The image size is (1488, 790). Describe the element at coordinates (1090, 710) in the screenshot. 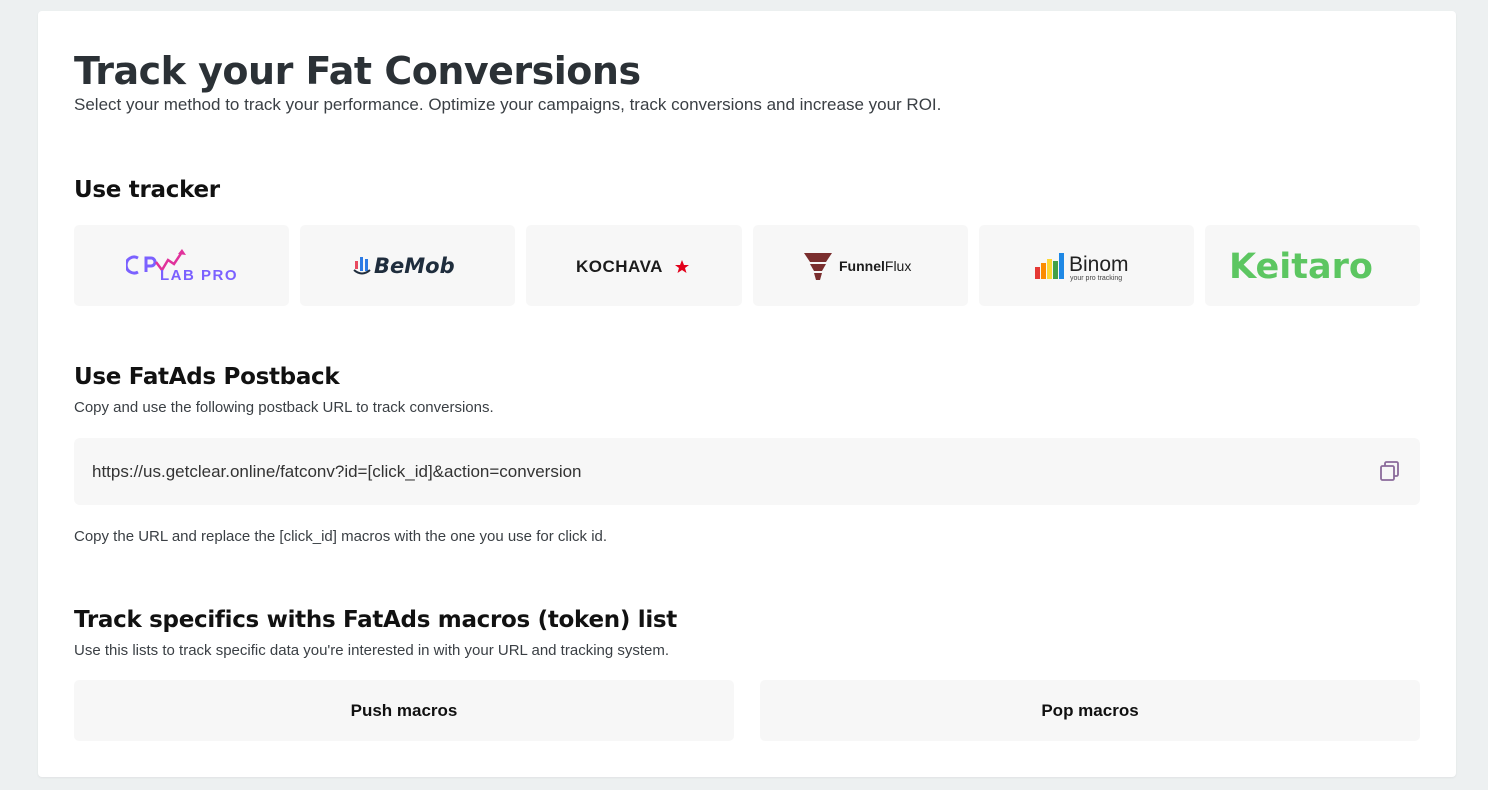

I see `pop-macros-button: Pop macros` at that location.